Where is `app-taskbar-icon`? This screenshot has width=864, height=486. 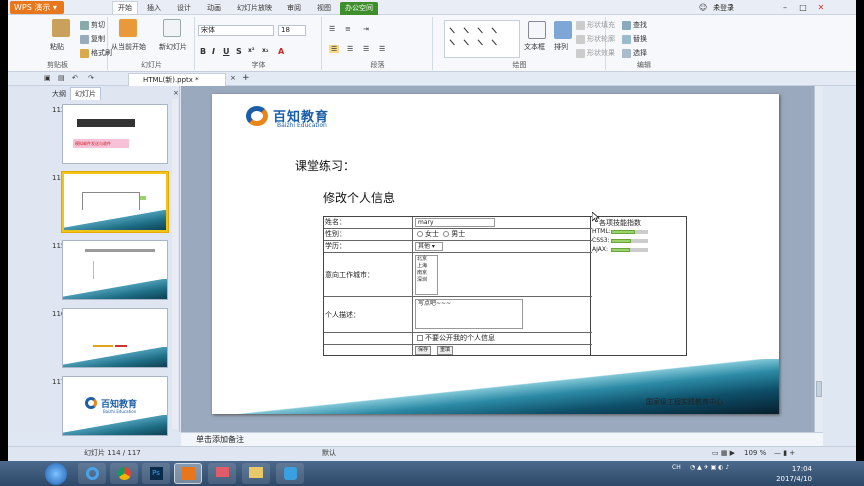 app-taskbar-icon is located at coordinates (290, 473).